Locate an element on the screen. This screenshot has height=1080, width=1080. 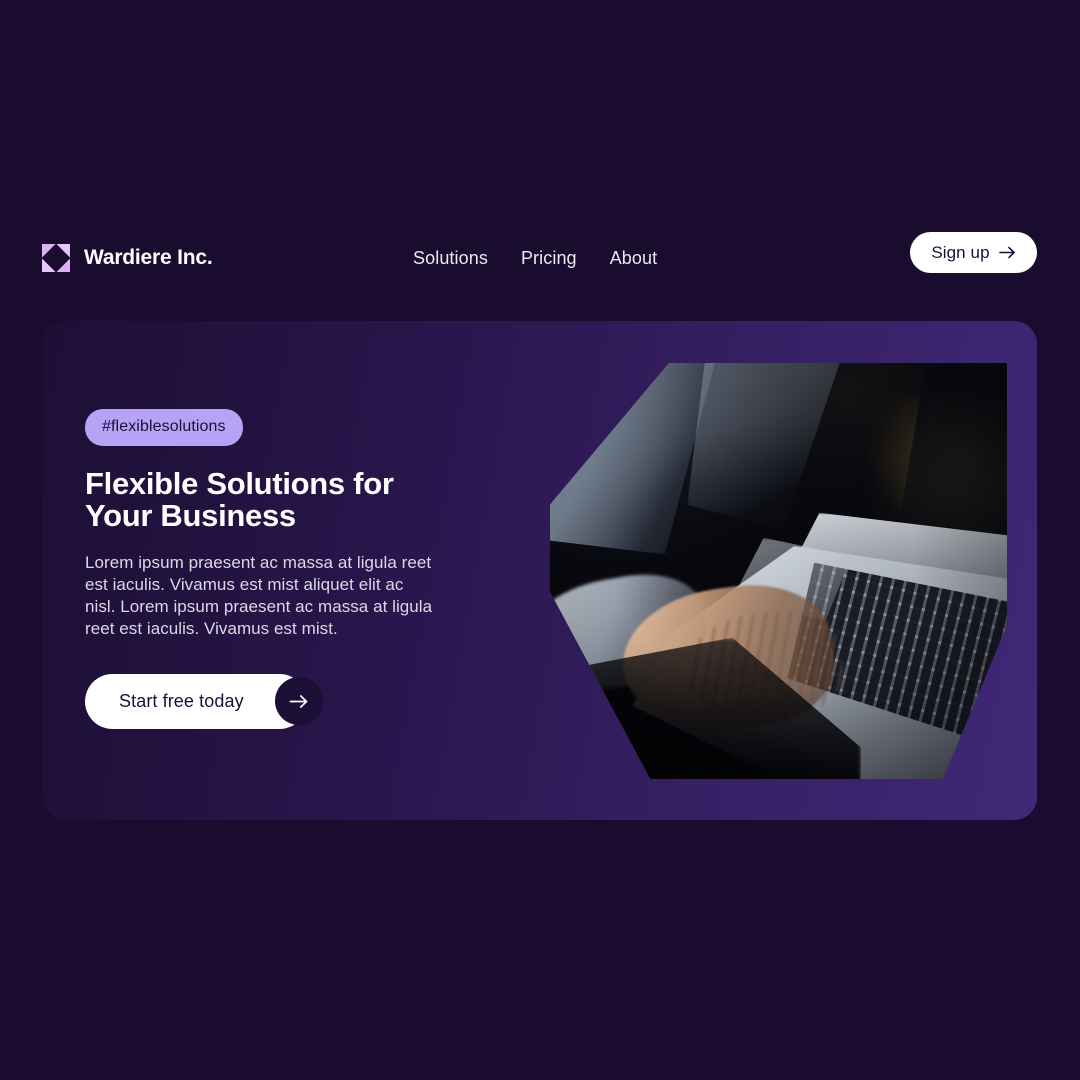
cta-label: Start free today is located at coordinates (181, 701).